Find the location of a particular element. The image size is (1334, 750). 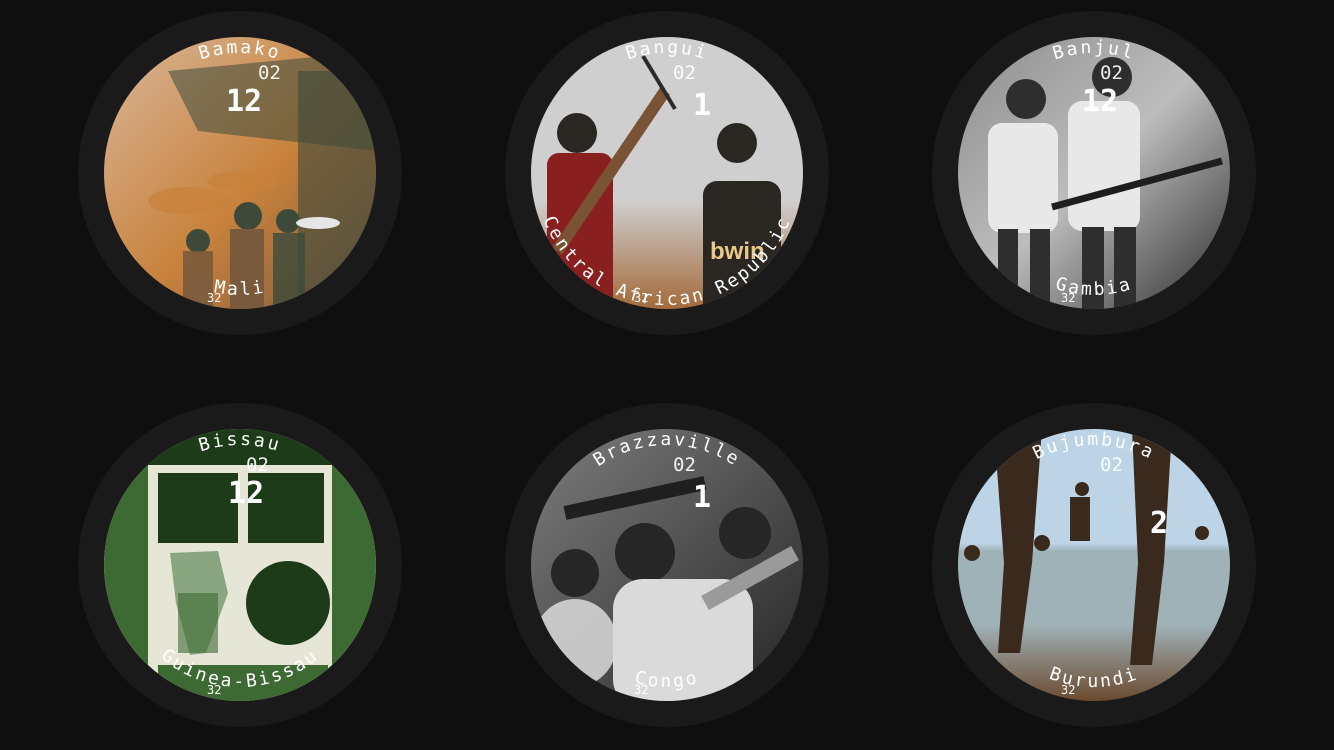

watch-face-svg: Bujumbura Burundi 02 2 32 is located at coordinates (1094, 565).